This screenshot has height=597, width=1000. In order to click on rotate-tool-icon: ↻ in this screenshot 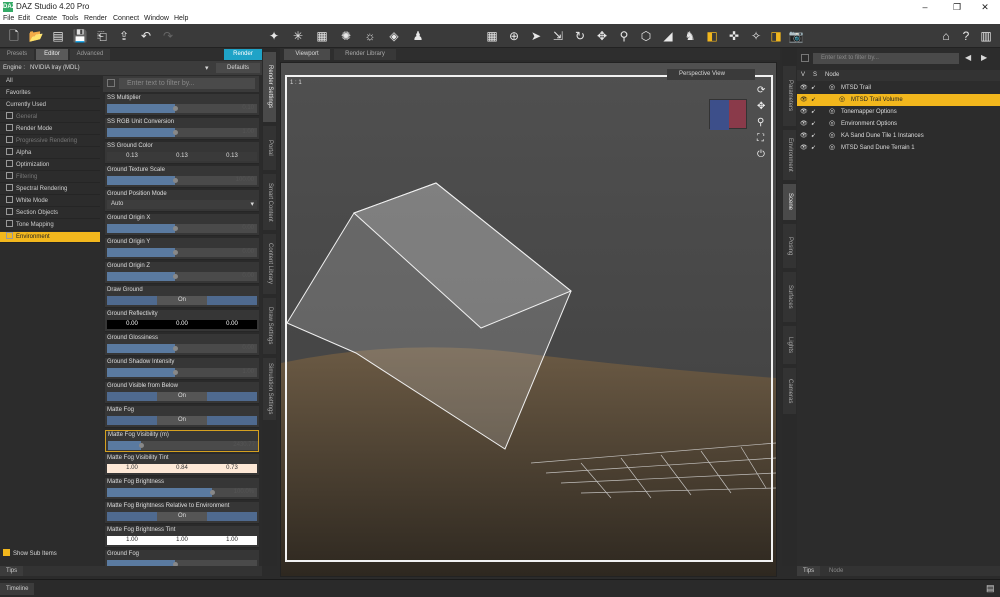, I will do `click(580, 36)`.